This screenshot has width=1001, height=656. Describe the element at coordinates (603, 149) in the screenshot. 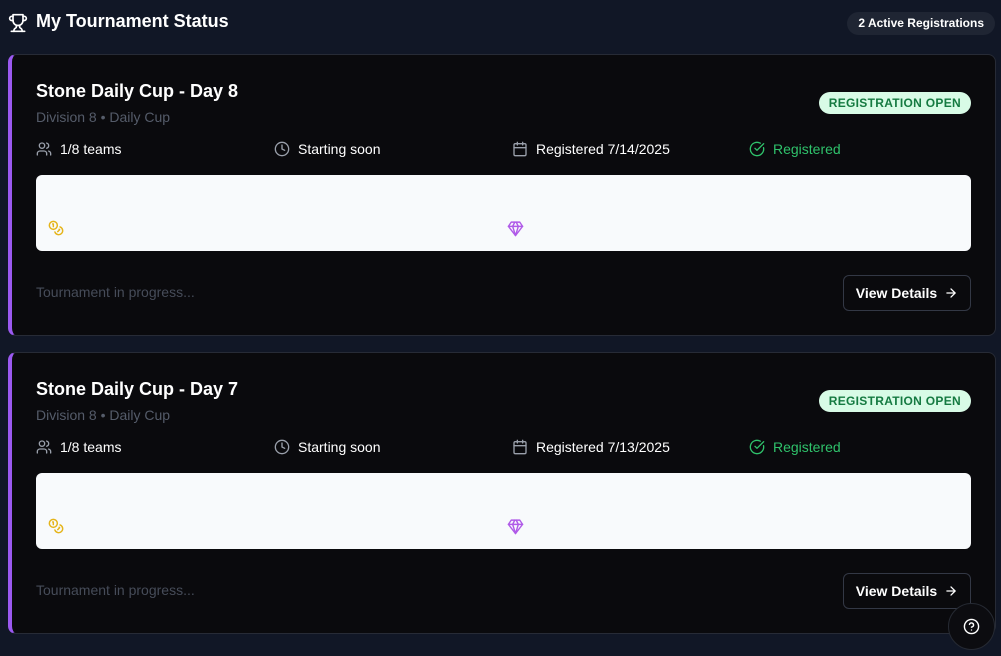

I see `registration-date: Registered 7/14/2025` at that location.